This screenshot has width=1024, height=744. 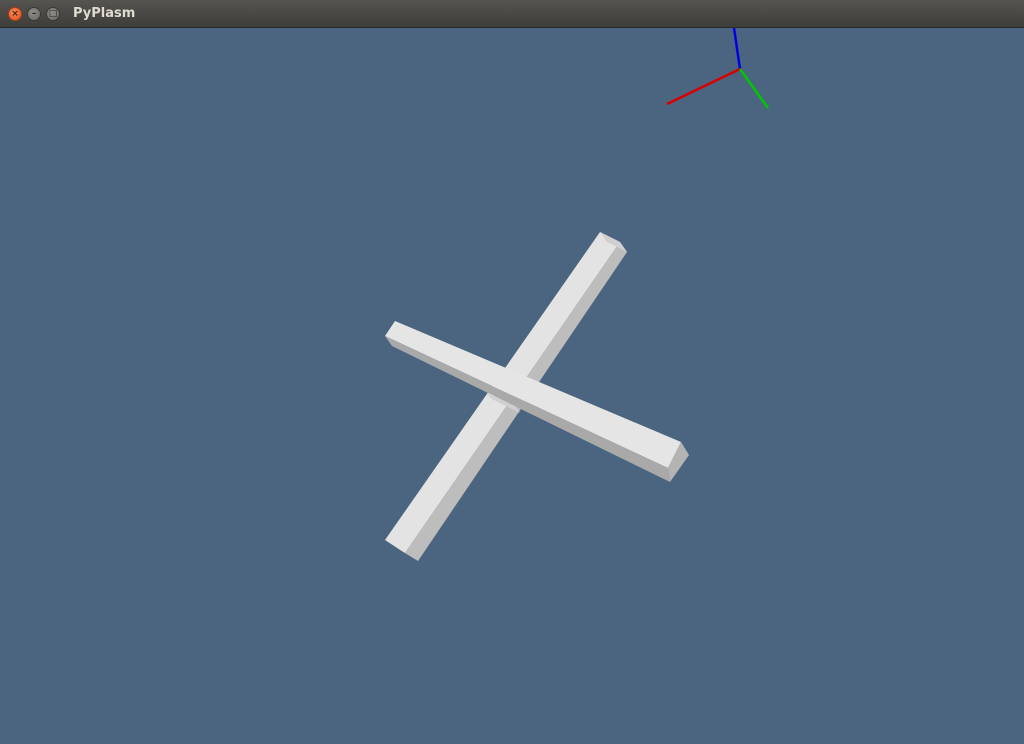 What do you see at coordinates (754, 88) in the screenshot?
I see `y-axis-line` at bounding box center [754, 88].